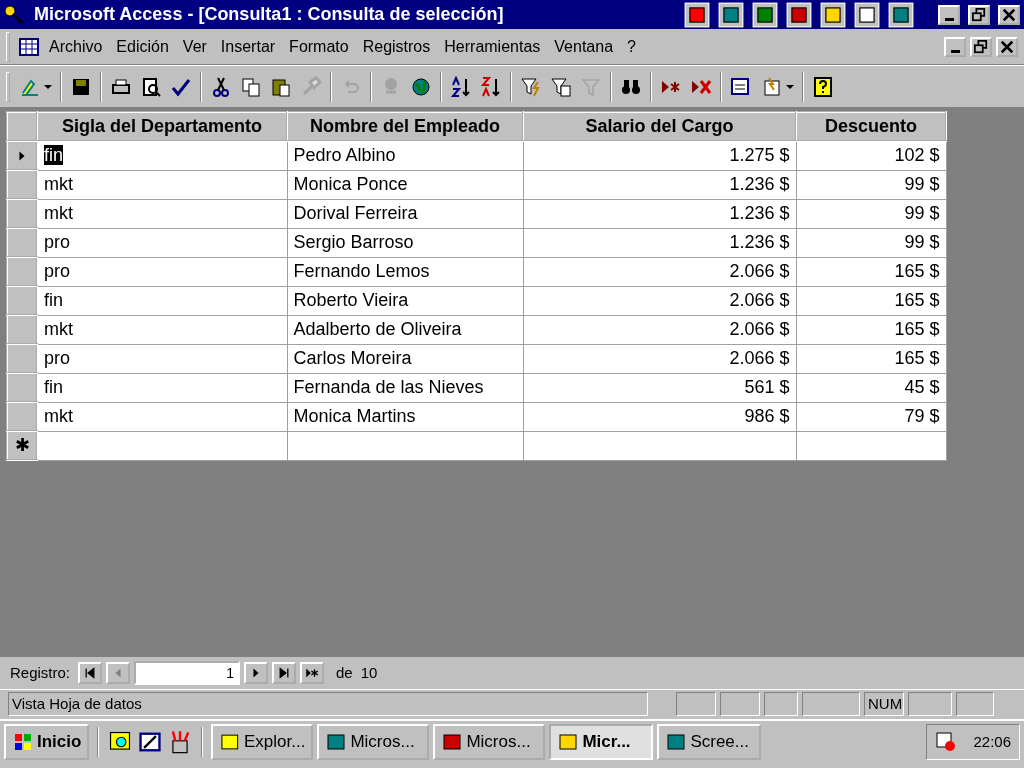 The height and width of the screenshot is (768, 1024). I want to click on status-indicator: NUM, so click(884, 704).